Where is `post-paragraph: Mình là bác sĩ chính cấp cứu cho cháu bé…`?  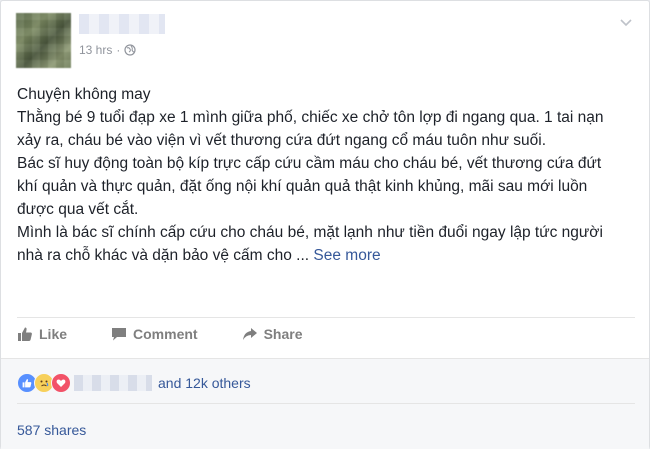
post-paragraph: Mình là bác sĩ chính cấp cứu cho cháu bé… is located at coordinates (317, 244).